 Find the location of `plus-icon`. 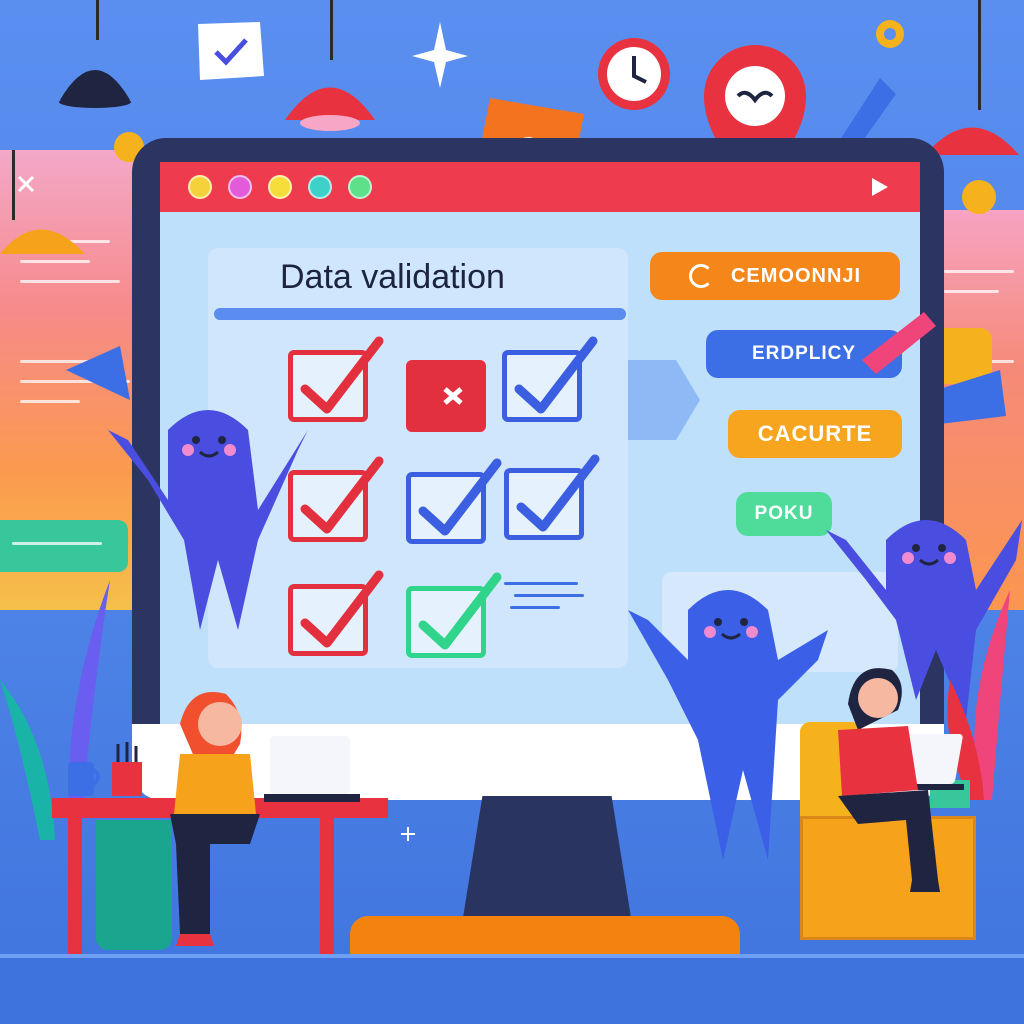

plus-icon is located at coordinates (408, 834).